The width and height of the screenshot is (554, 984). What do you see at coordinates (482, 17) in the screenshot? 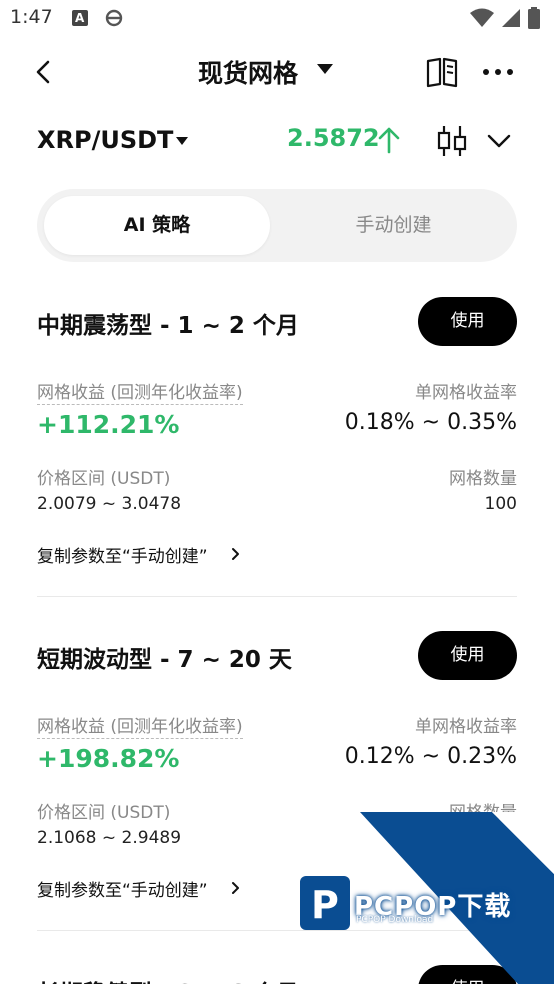
I see `wifi-icon` at bounding box center [482, 17].